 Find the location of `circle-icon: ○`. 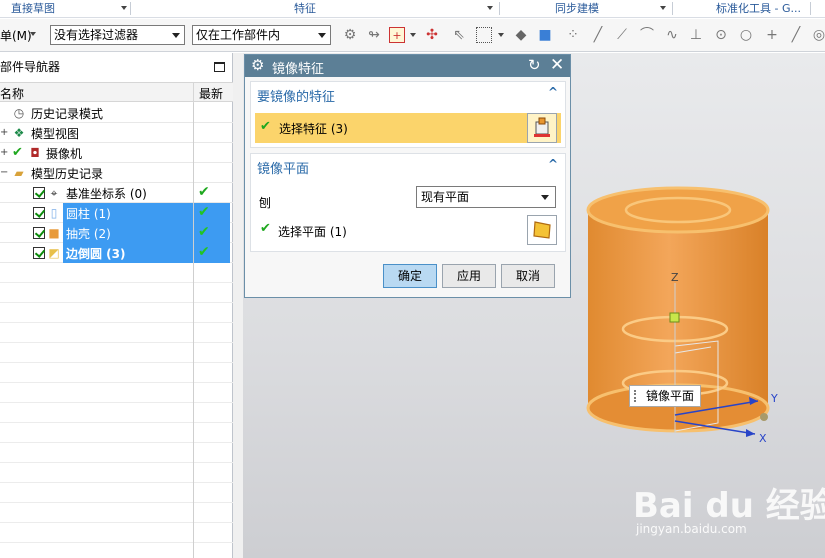

circle-icon: ○ is located at coordinates (746, 35).